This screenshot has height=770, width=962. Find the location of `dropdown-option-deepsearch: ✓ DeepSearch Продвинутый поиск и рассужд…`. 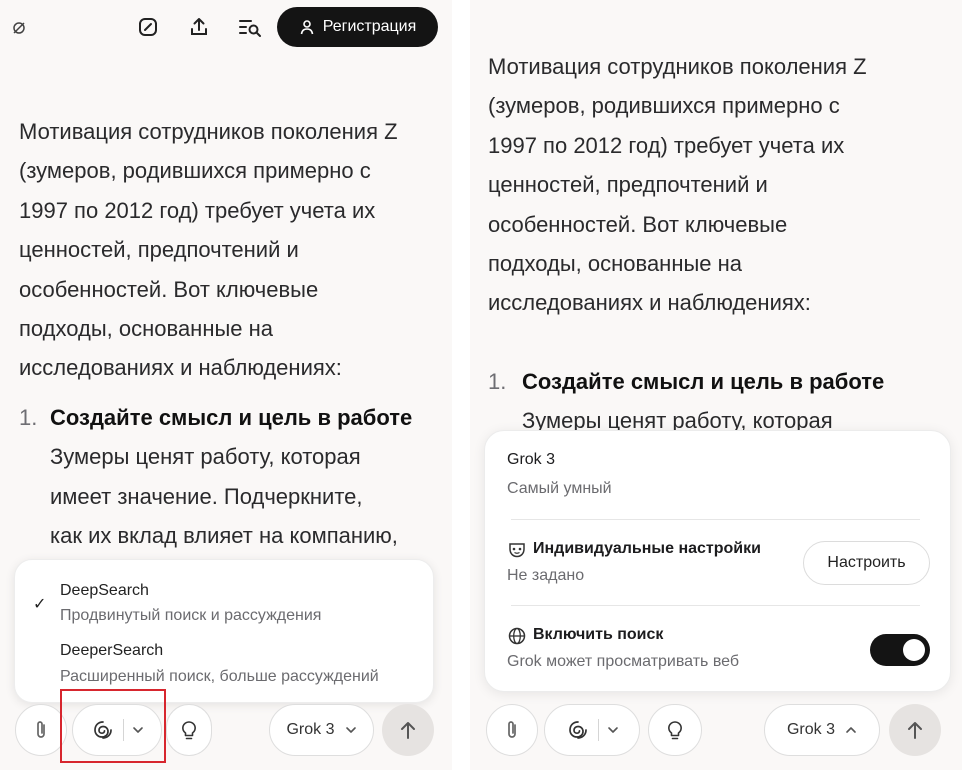

dropdown-option-deepsearch: ✓ DeepSearch Продвинутый поиск и рассужд… is located at coordinates (224, 597).